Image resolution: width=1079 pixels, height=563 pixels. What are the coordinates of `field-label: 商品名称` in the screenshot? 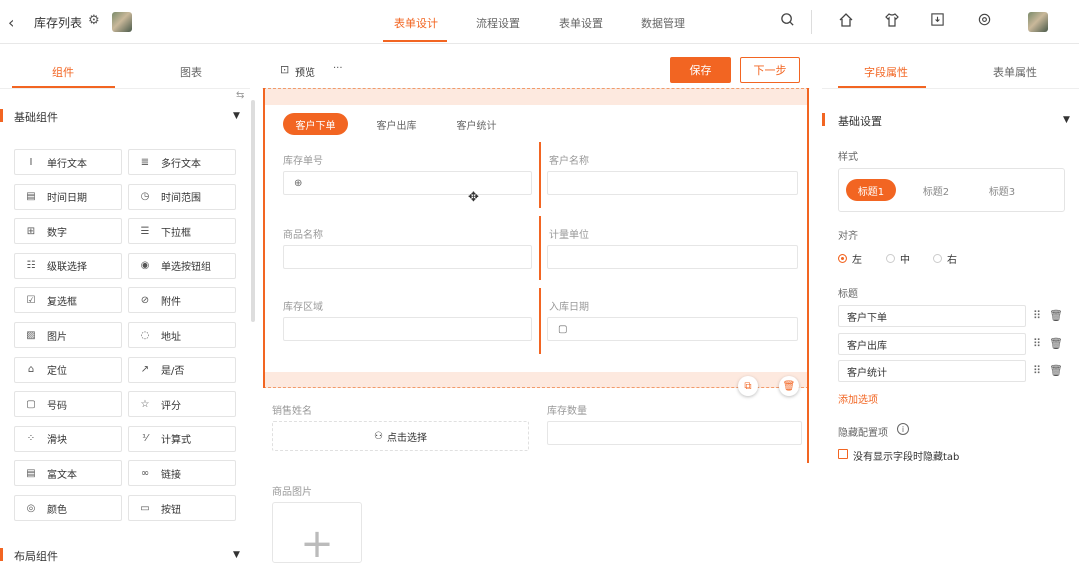 It's located at (303, 235).